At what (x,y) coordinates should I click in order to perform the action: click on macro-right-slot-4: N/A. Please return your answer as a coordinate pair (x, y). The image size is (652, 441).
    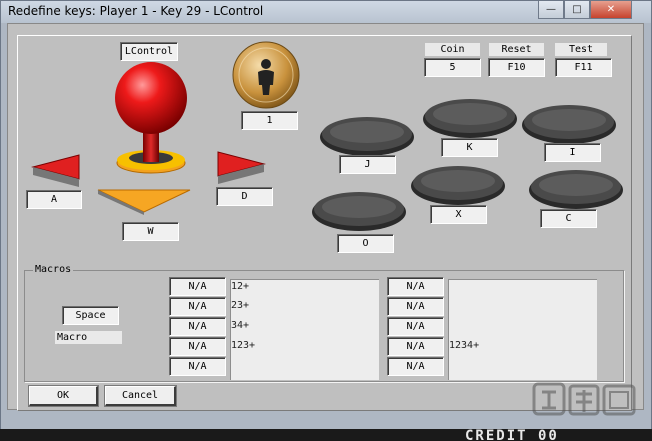
    Looking at the image, I should click on (415, 346).